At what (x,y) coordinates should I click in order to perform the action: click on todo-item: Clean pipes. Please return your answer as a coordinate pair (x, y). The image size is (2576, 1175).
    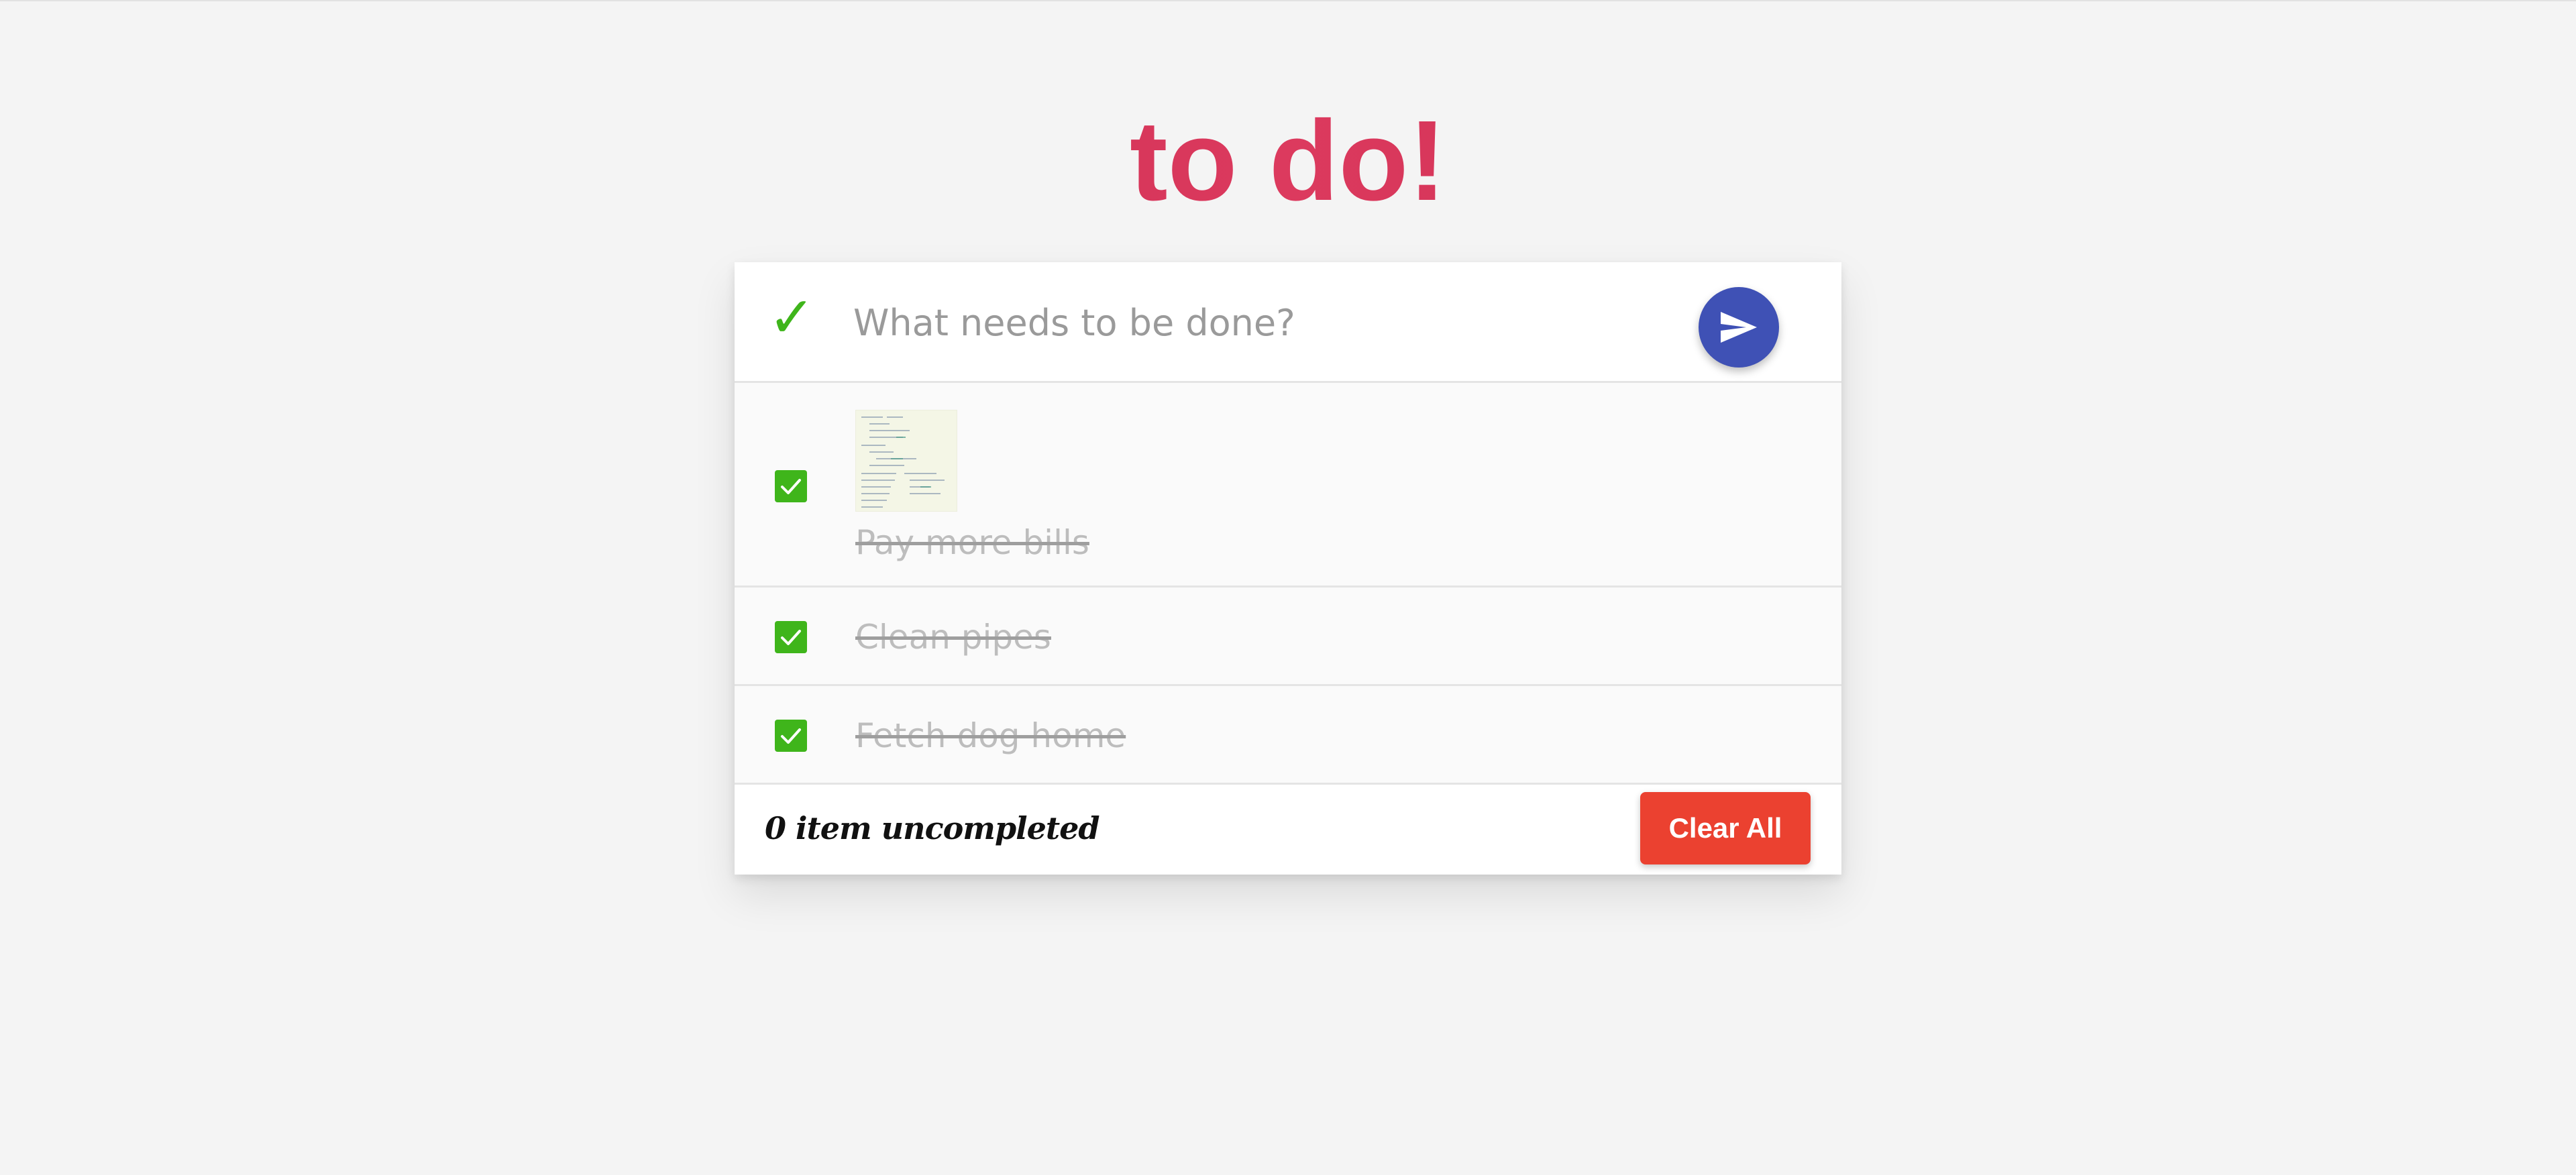
    Looking at the image, I should click on (1288, 637).